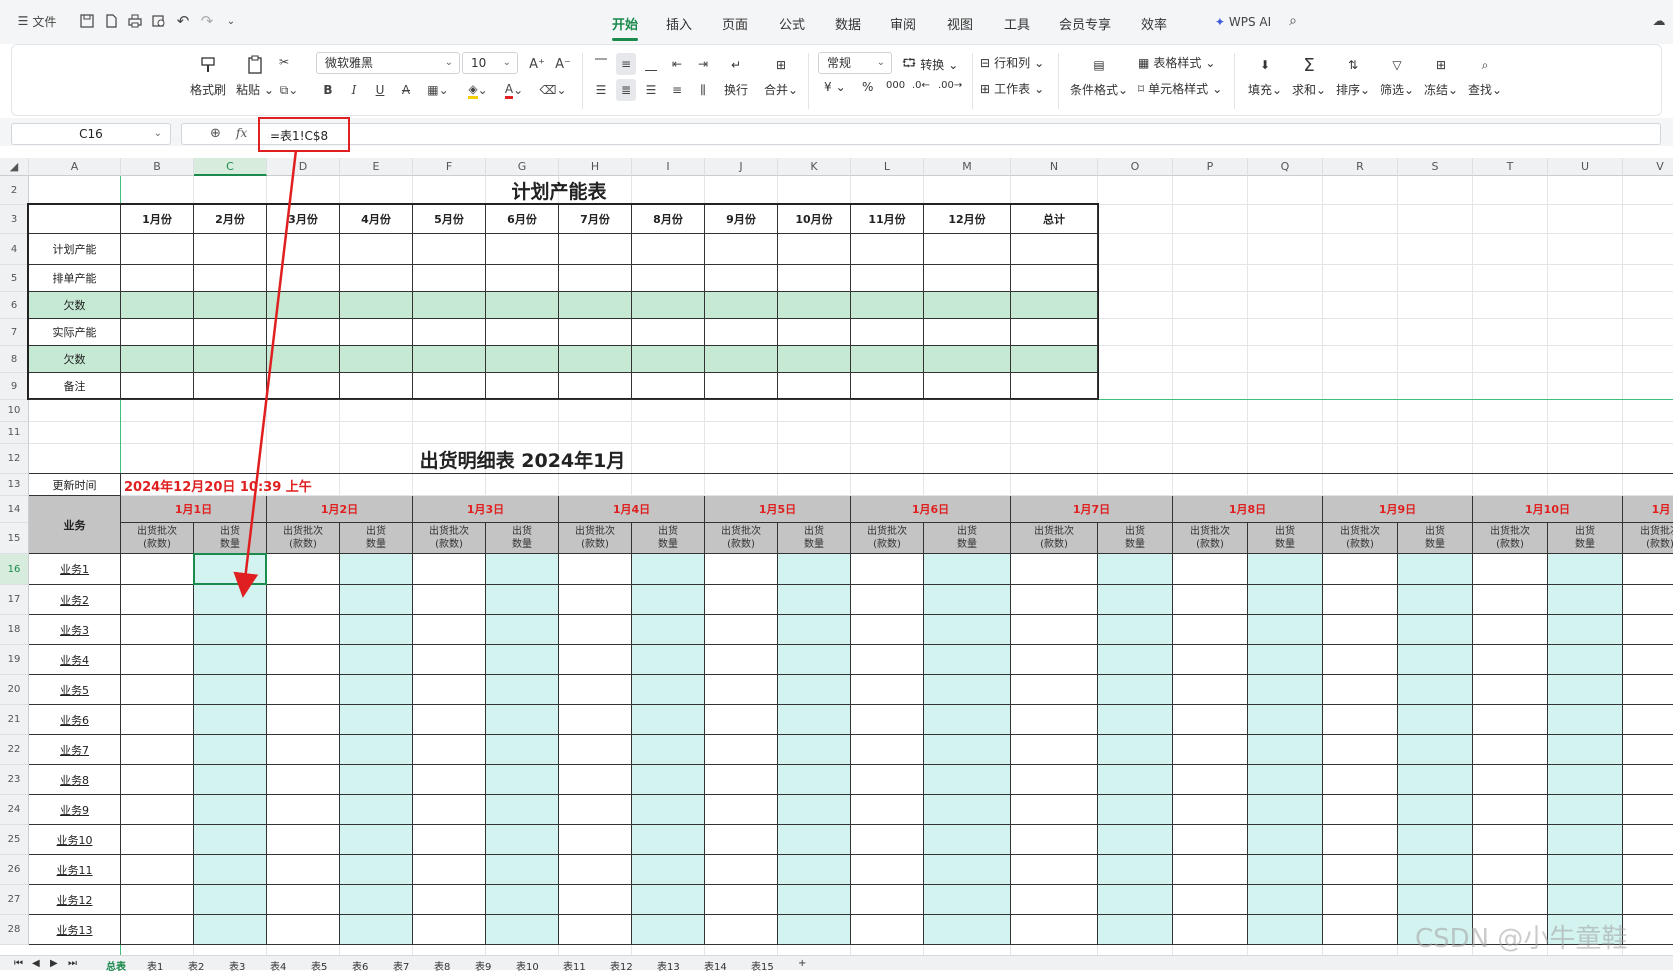  Describe the element at coordinates (703, 64) in the screenshot. I see `increase-indent-icon: ⇥` at that location.